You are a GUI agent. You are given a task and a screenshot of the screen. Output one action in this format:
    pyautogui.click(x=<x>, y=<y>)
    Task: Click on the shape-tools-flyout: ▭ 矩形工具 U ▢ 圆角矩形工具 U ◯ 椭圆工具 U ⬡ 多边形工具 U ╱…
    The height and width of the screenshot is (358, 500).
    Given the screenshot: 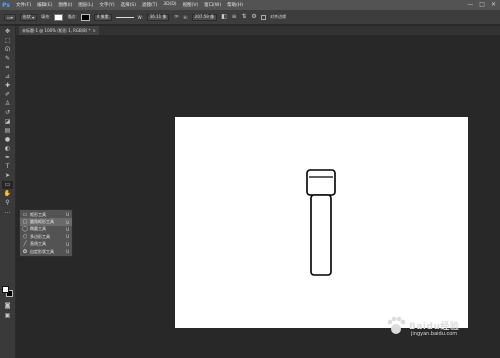 What is the action you would take?
    pyautogui.click(x=46, y=233)
    